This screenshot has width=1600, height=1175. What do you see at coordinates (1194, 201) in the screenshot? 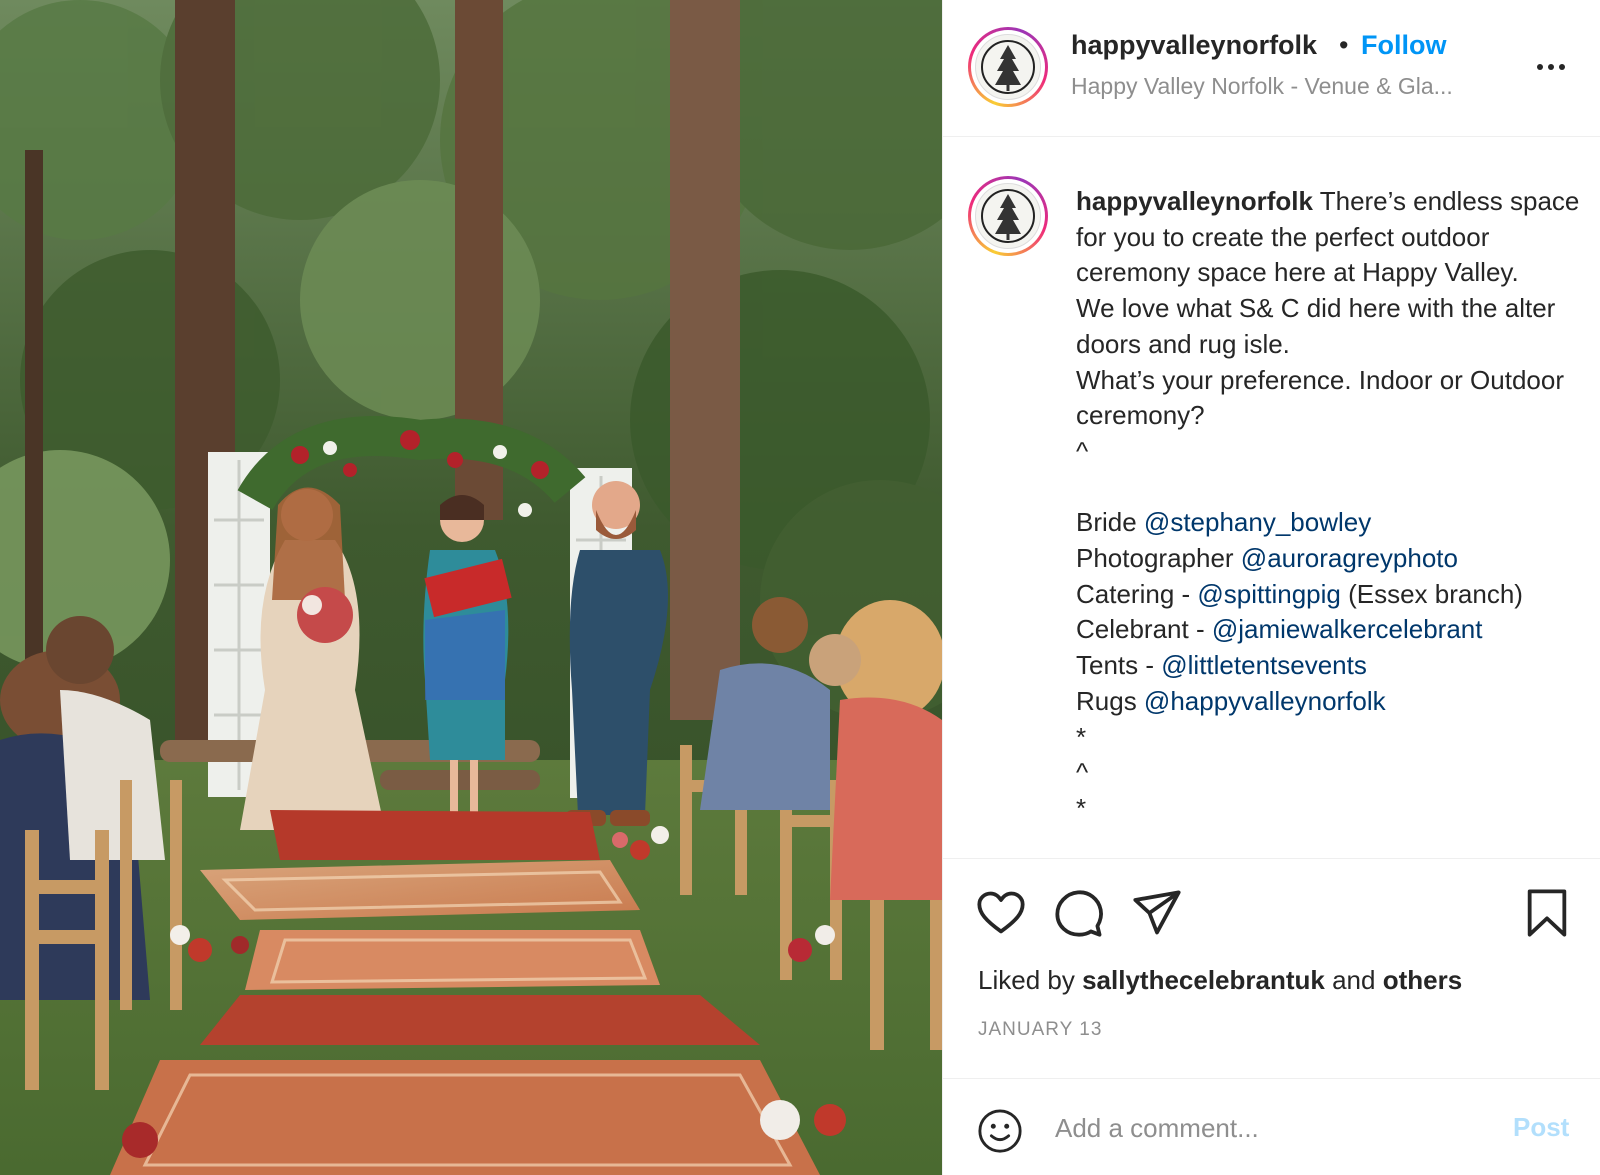
I see `caption-username: happyvalleynorfolk` at bounding box center [1194, 201].